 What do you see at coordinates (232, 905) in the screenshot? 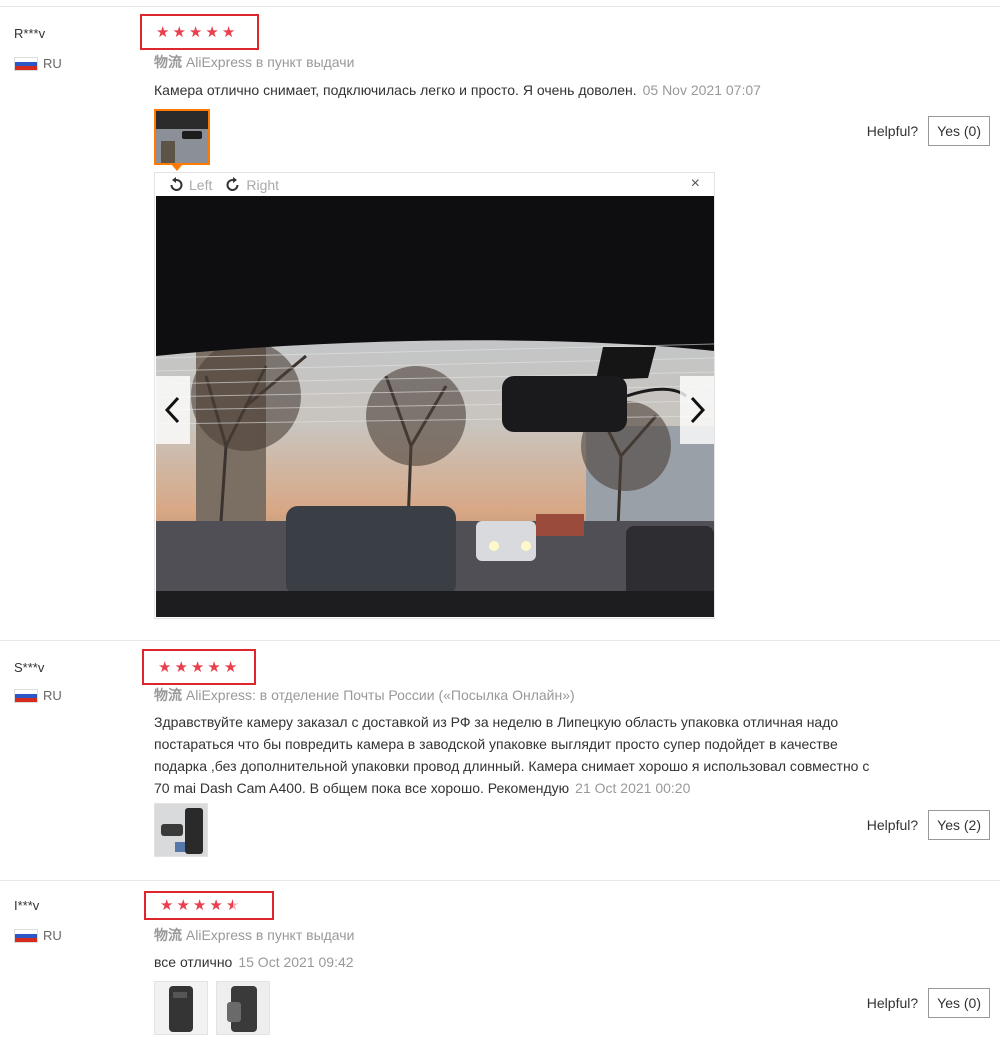
I see `half-star-icon: ★` at bounding box center [232, 905].